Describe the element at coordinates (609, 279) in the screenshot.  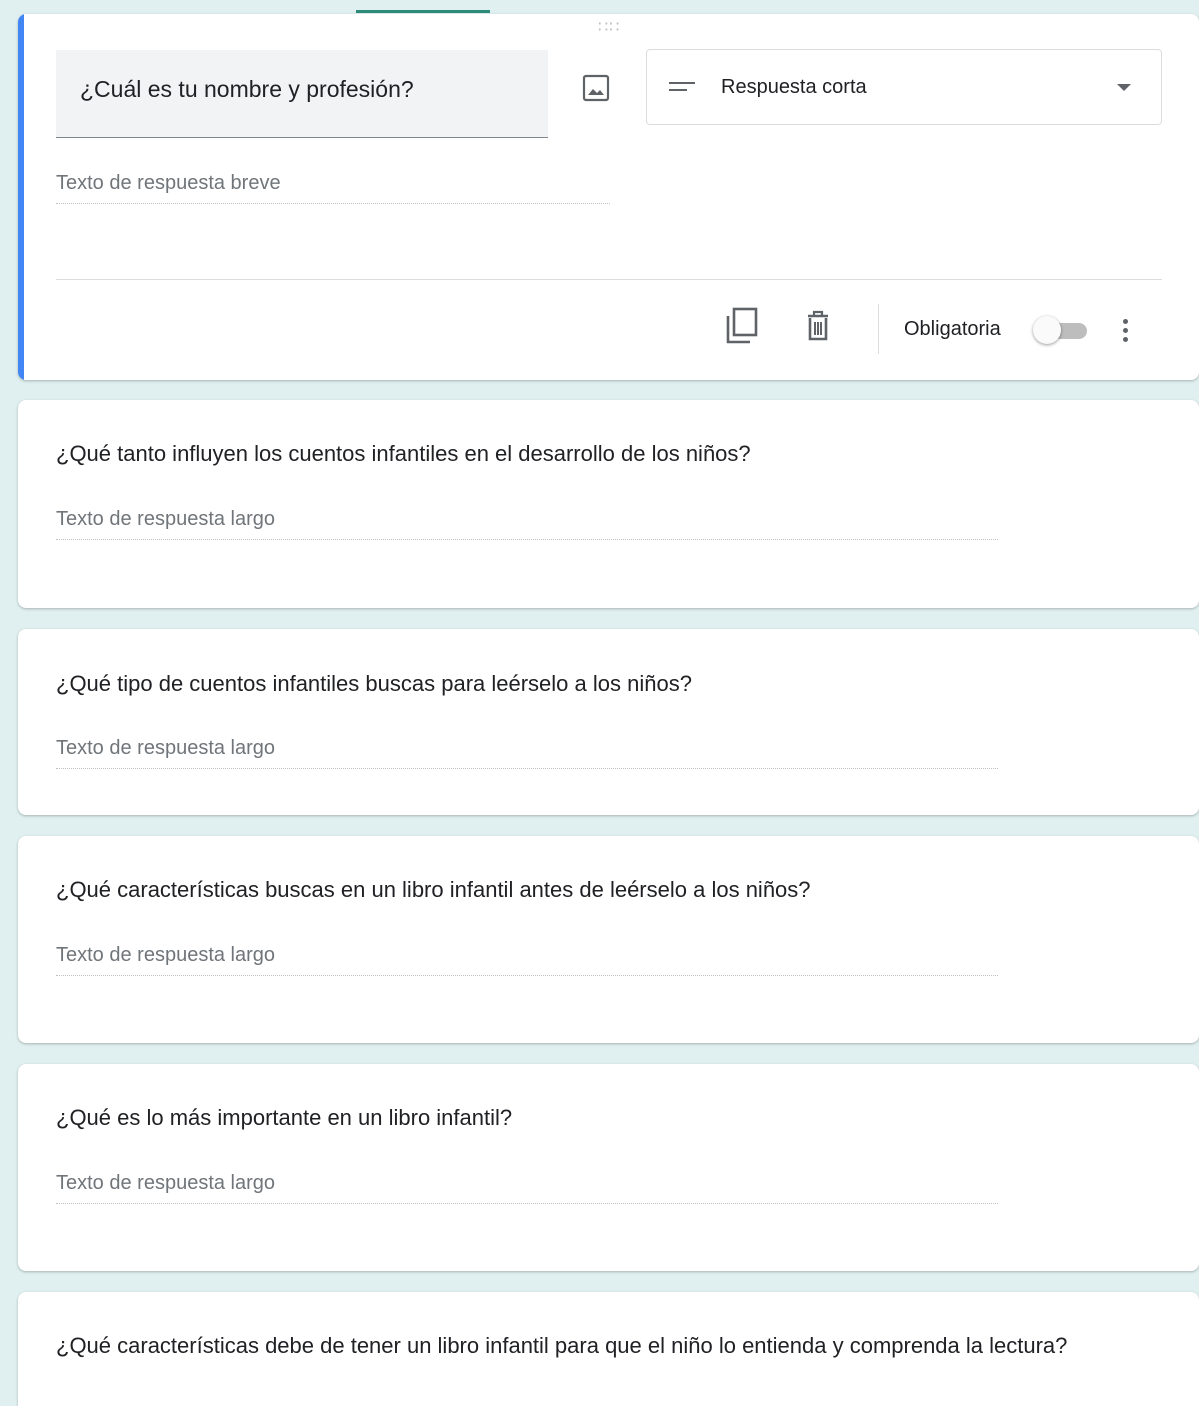
I see `footer-divider` at that location.